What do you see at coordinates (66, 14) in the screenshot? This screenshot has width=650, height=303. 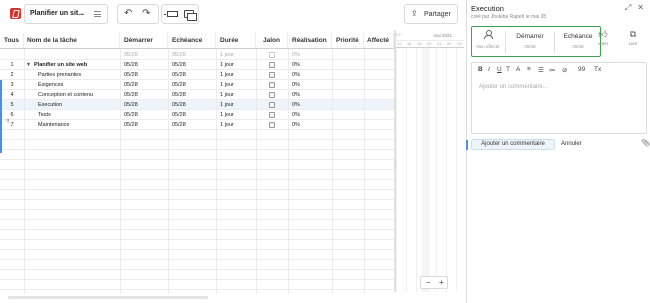 I see `project-select: Planifier un sit... ⌄` at bounding box center [66, 14].